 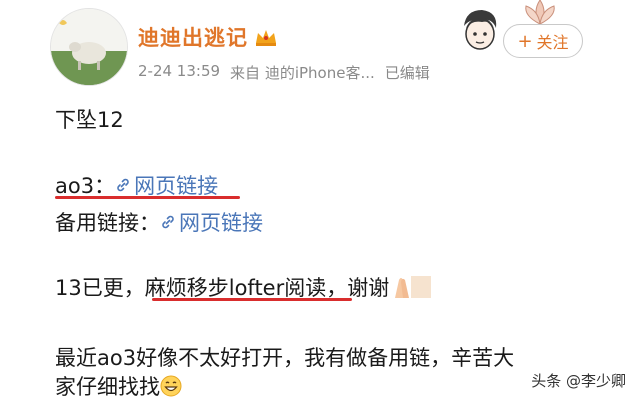 I want to click on chapter-text: 下坠12, so click(x=89, y=120).